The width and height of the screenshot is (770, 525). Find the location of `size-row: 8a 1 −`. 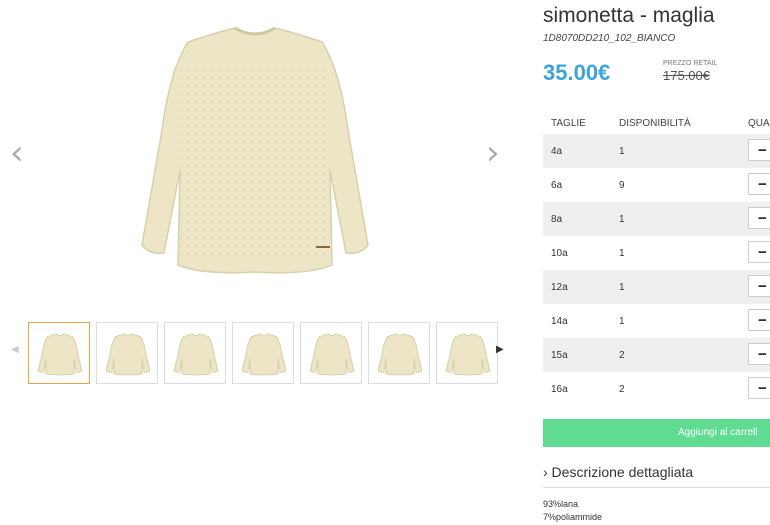

size-row: 8a 1 − is located at coordinates (656, 219).